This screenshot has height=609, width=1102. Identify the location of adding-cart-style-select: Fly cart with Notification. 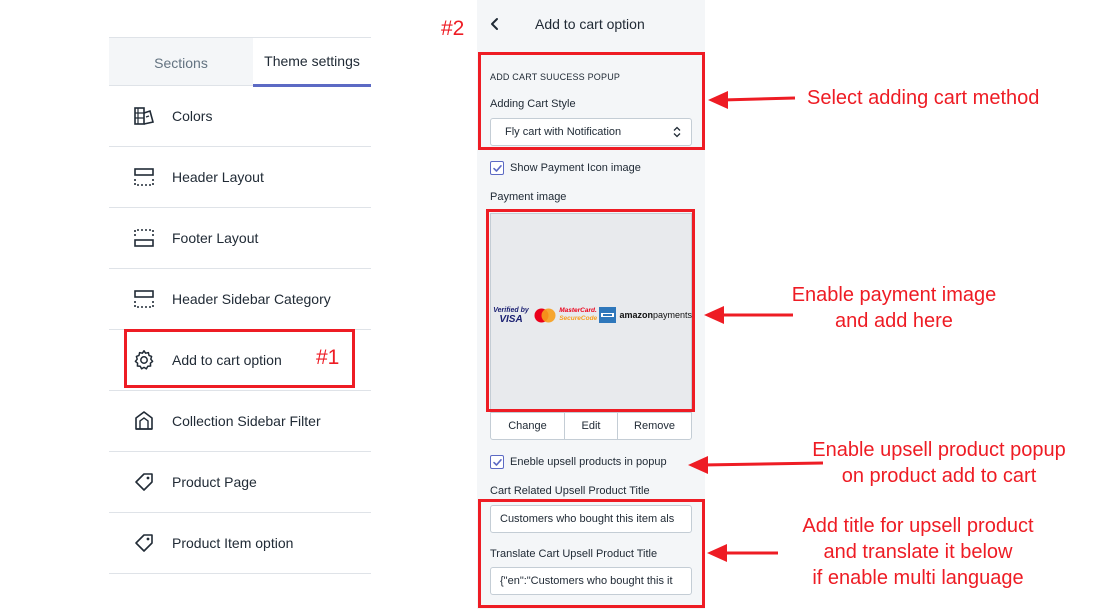
(591, 132).